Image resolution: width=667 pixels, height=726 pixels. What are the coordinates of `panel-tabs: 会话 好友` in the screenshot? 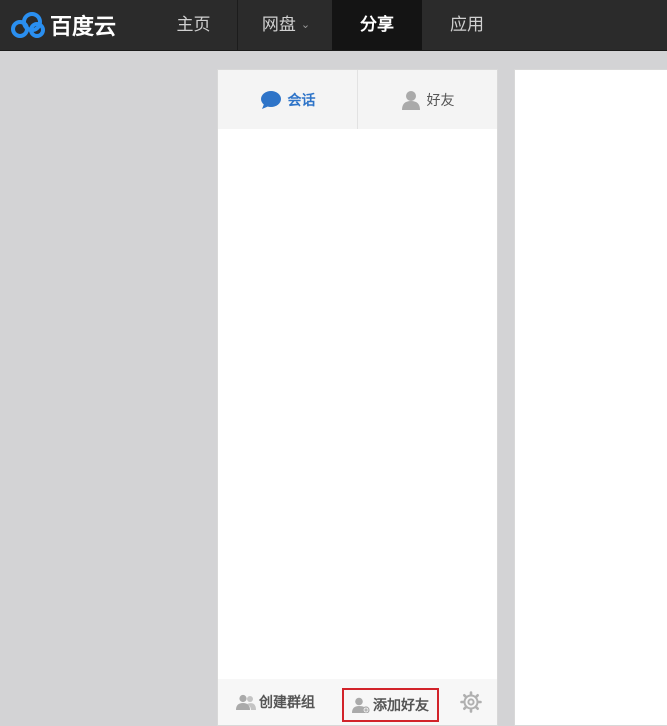 It's located at (357, 99).